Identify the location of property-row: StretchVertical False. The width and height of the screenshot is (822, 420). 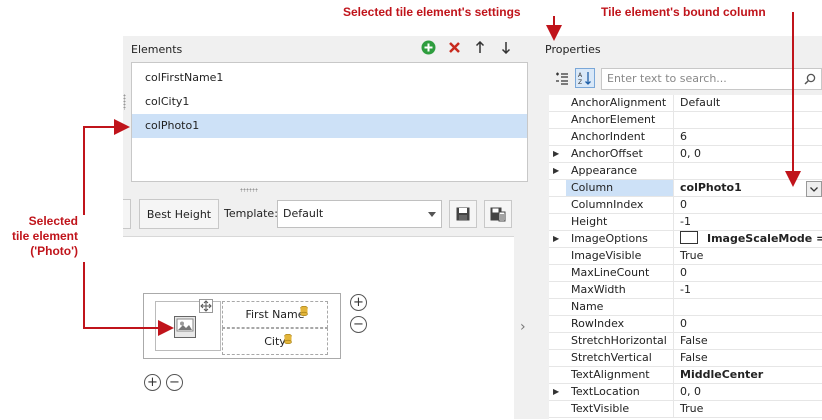
(685, 358).